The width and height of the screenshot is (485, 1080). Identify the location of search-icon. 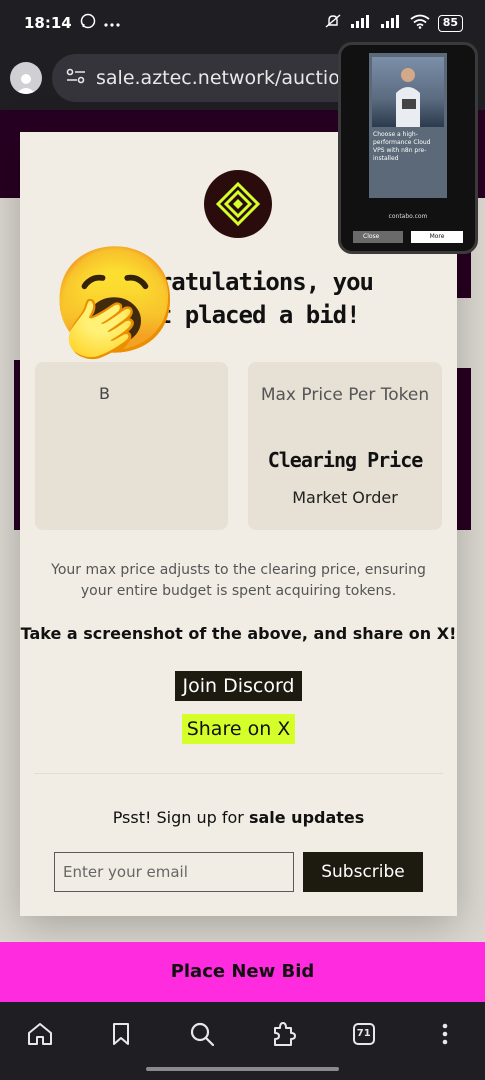
(202, 1034).